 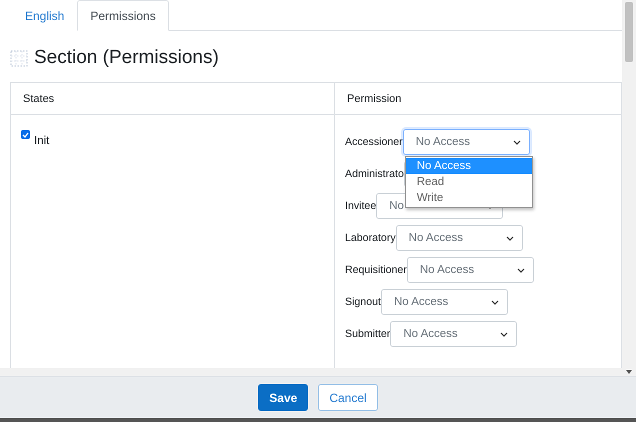 What do you see at coordinates (374, 174) in the screenshot?
I see `role-label: Administrato` at bounding box center [374, 174].